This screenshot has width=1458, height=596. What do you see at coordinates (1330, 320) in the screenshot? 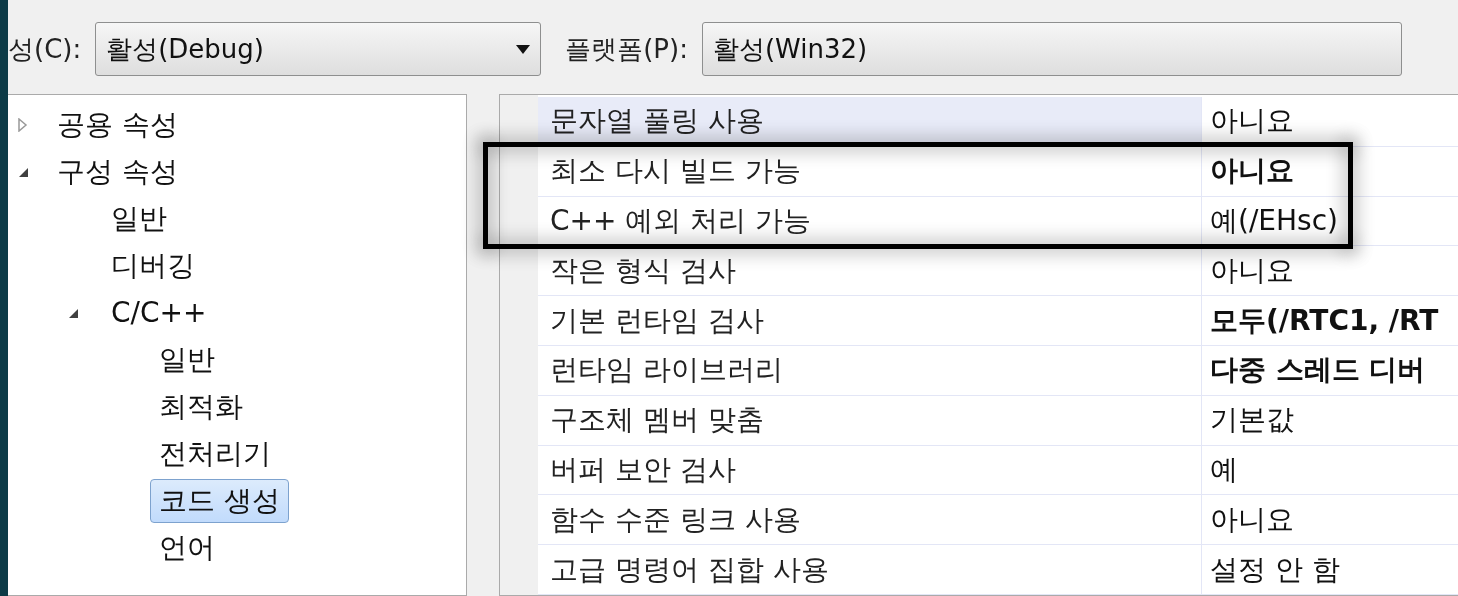
I see `property-value: 모두(/RTC1, /RT` at bounding box center [1330, 320].